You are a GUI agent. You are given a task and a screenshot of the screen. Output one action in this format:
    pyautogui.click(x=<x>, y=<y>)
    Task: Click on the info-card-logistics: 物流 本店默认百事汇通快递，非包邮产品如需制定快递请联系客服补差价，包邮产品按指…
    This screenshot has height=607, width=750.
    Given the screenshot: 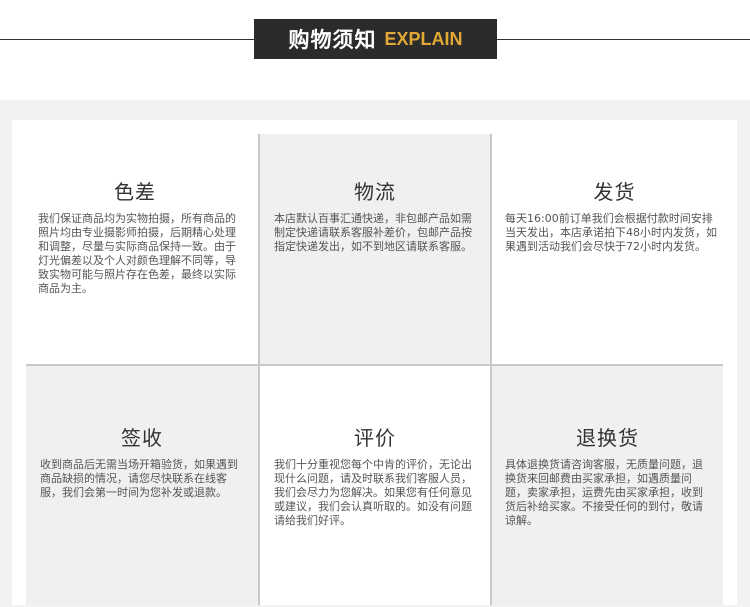 What is the action you would take?
    pyautogui.click(x=375, y=249)
    